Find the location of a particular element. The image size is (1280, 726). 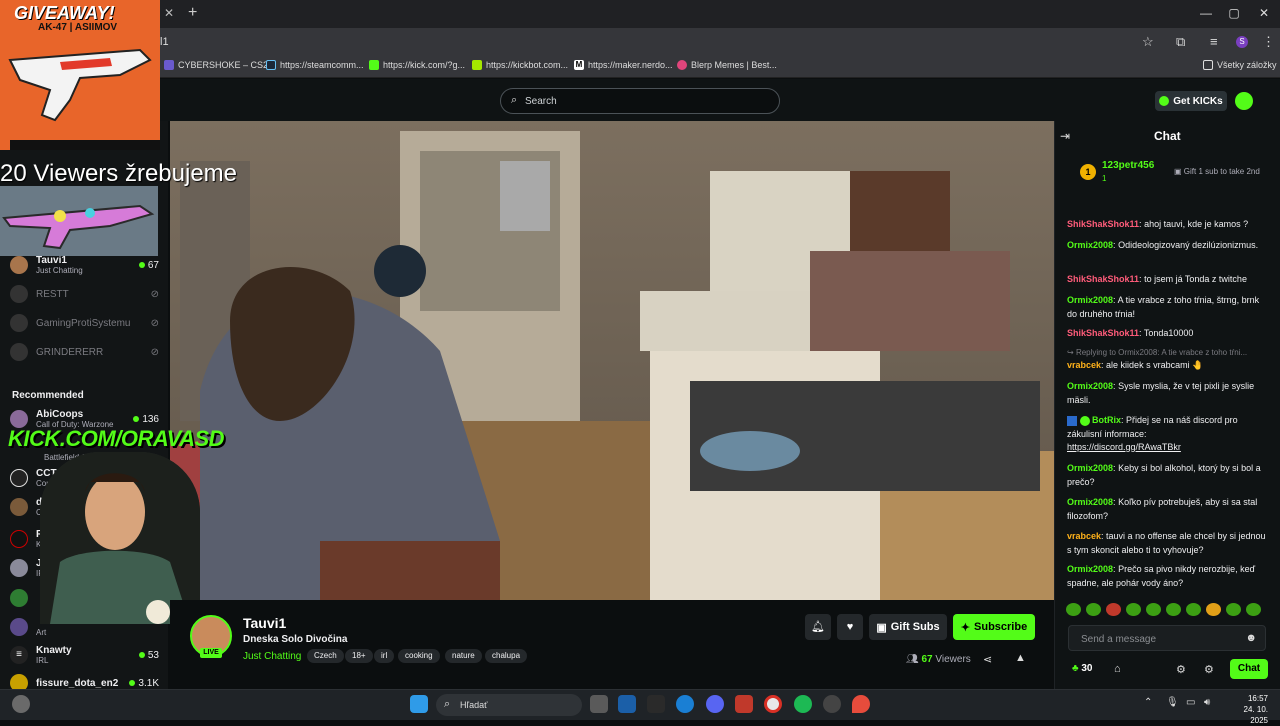

tag: chalupa is located at coordinates (506, 656).